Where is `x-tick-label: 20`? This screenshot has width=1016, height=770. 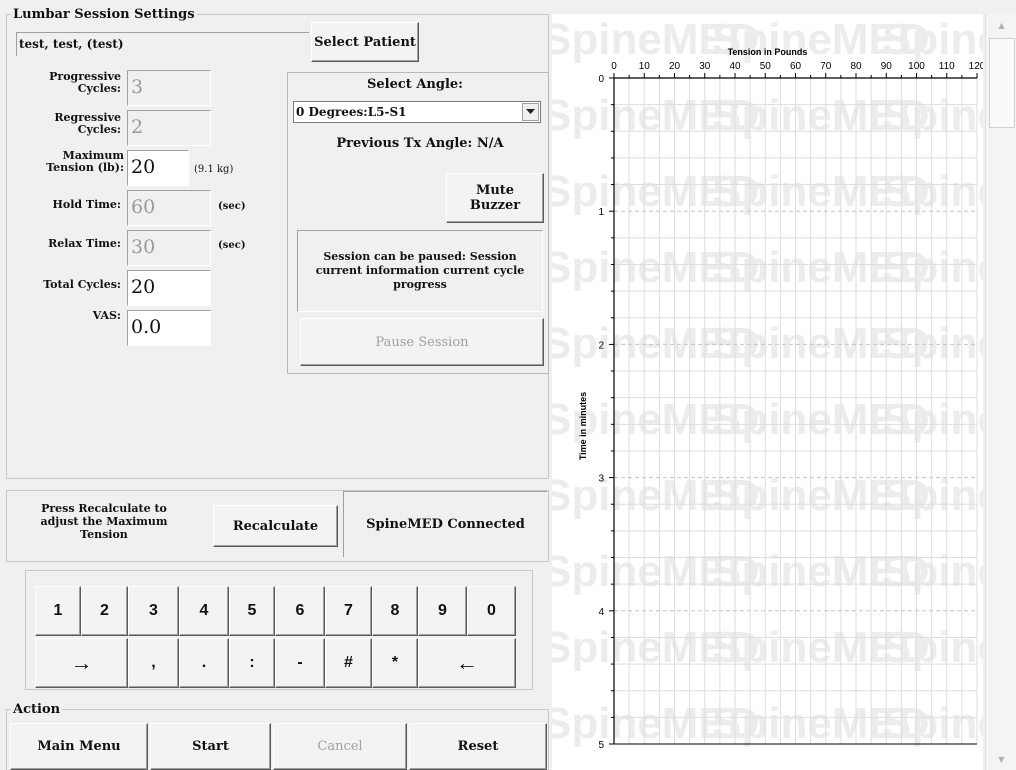 x-tick-label: 20 is located at coordinates (675, 66).